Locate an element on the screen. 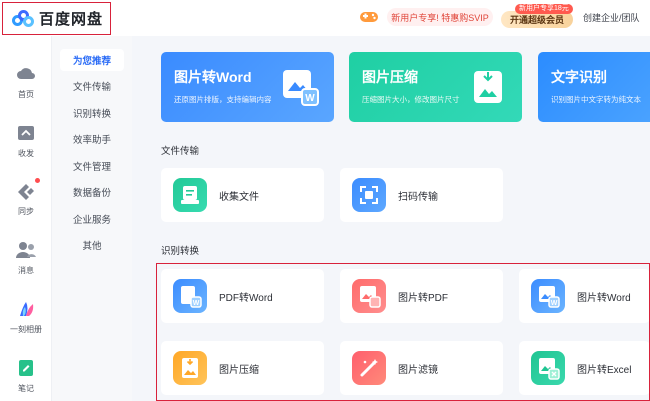 The image size is (650, 401). baidu-netdisk-logo-icon is located at coordinates (23, 18).